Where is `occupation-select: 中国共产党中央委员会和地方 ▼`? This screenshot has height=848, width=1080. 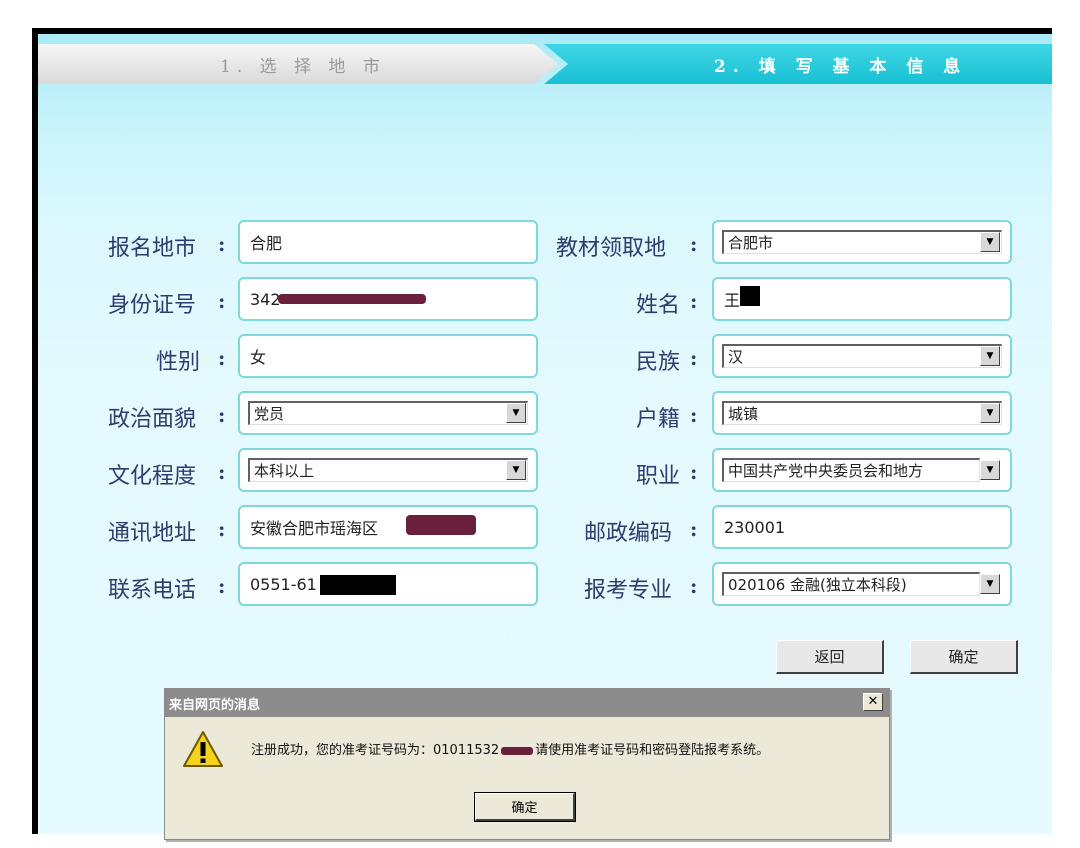
occupation-select: 中国共产党中央委员会和地方 ▼ is located at coordinates (862, 470).